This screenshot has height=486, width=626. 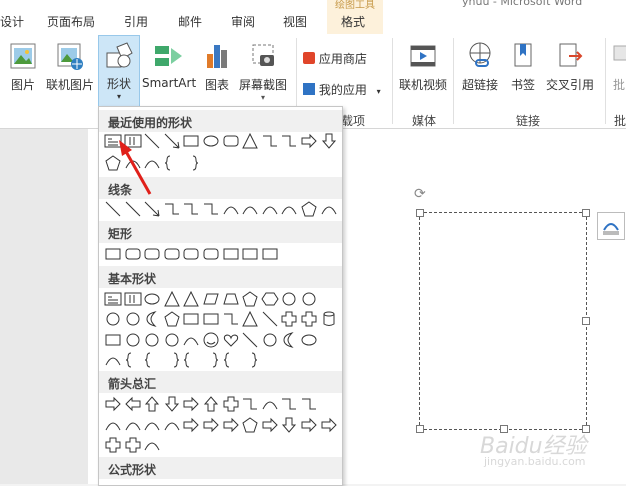 What do you see at coordinates (12, 21) in the screenshot?
I see `tab-design: 设计` at bounding box center [12, 21].